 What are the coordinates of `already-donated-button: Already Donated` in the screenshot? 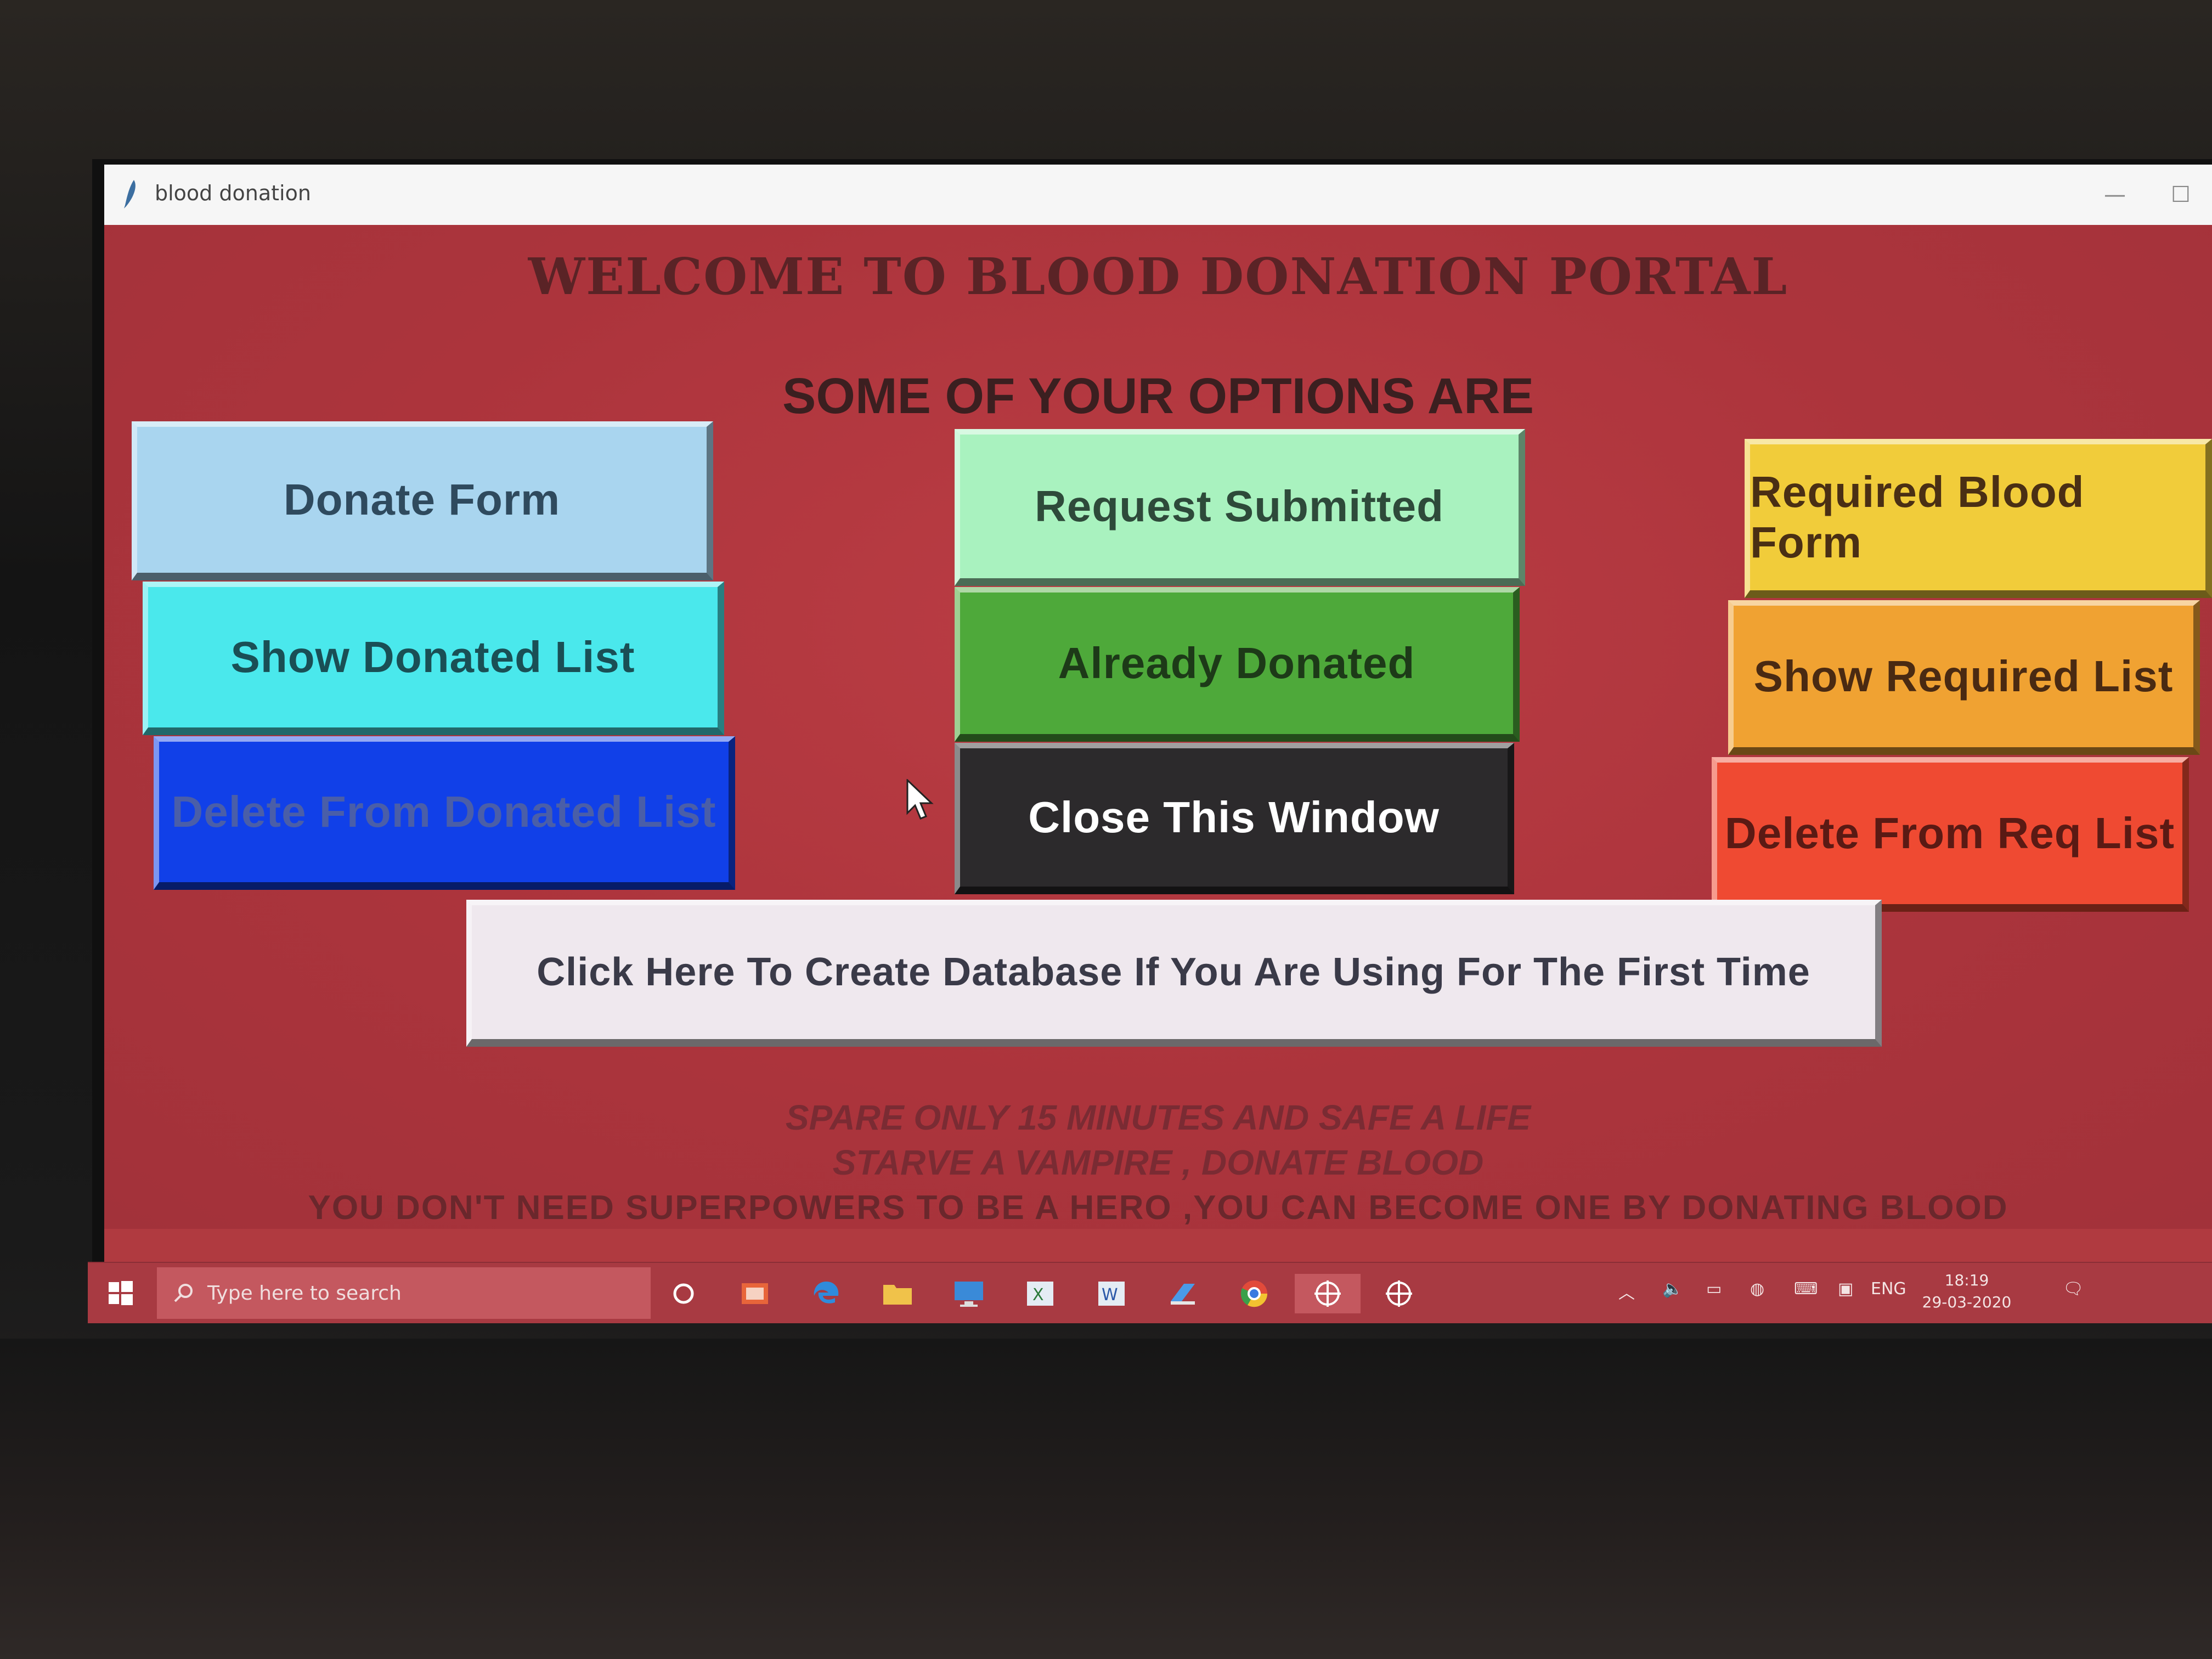 It's located at (1238, 665).